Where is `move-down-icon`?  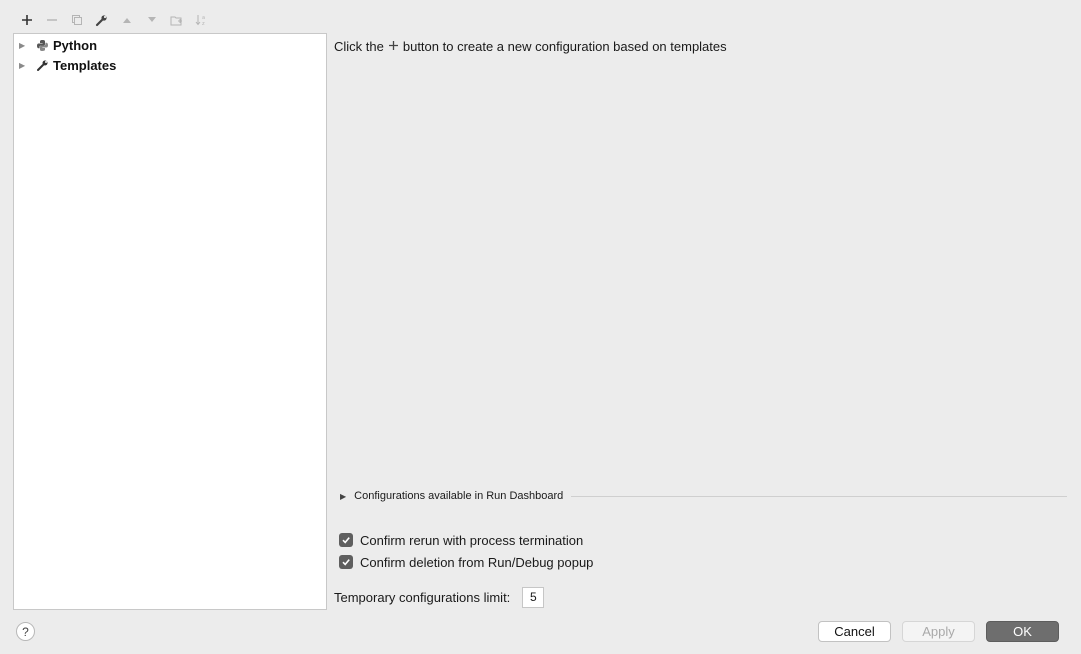
move-down-icon is located at coordinates (151, 19).